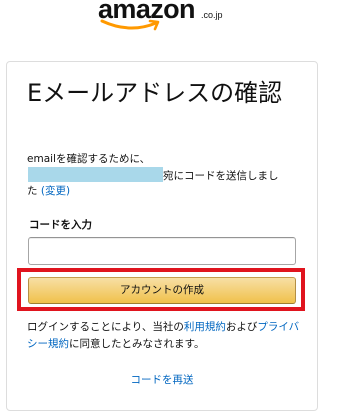 This screenshot has height=418, width=340. I want to click on redacted-email, so click(95, 174).